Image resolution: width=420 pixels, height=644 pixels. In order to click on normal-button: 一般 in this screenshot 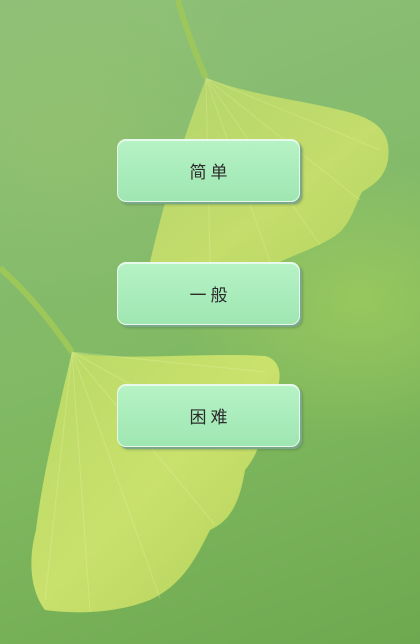, I will do `click(208, 293)`.